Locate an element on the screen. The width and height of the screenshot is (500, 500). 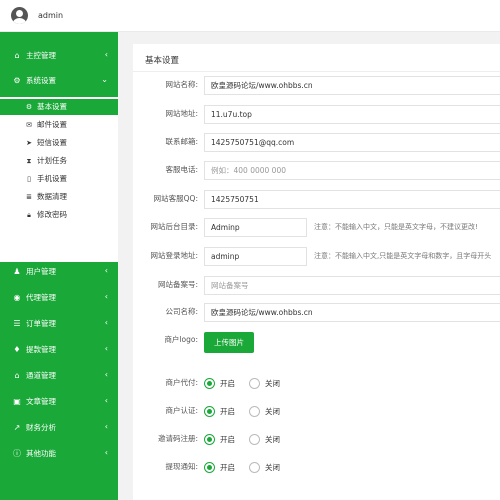
submenu-item-mail-settings: ✉ 邮件设置 is located at coordinates (59, 125).